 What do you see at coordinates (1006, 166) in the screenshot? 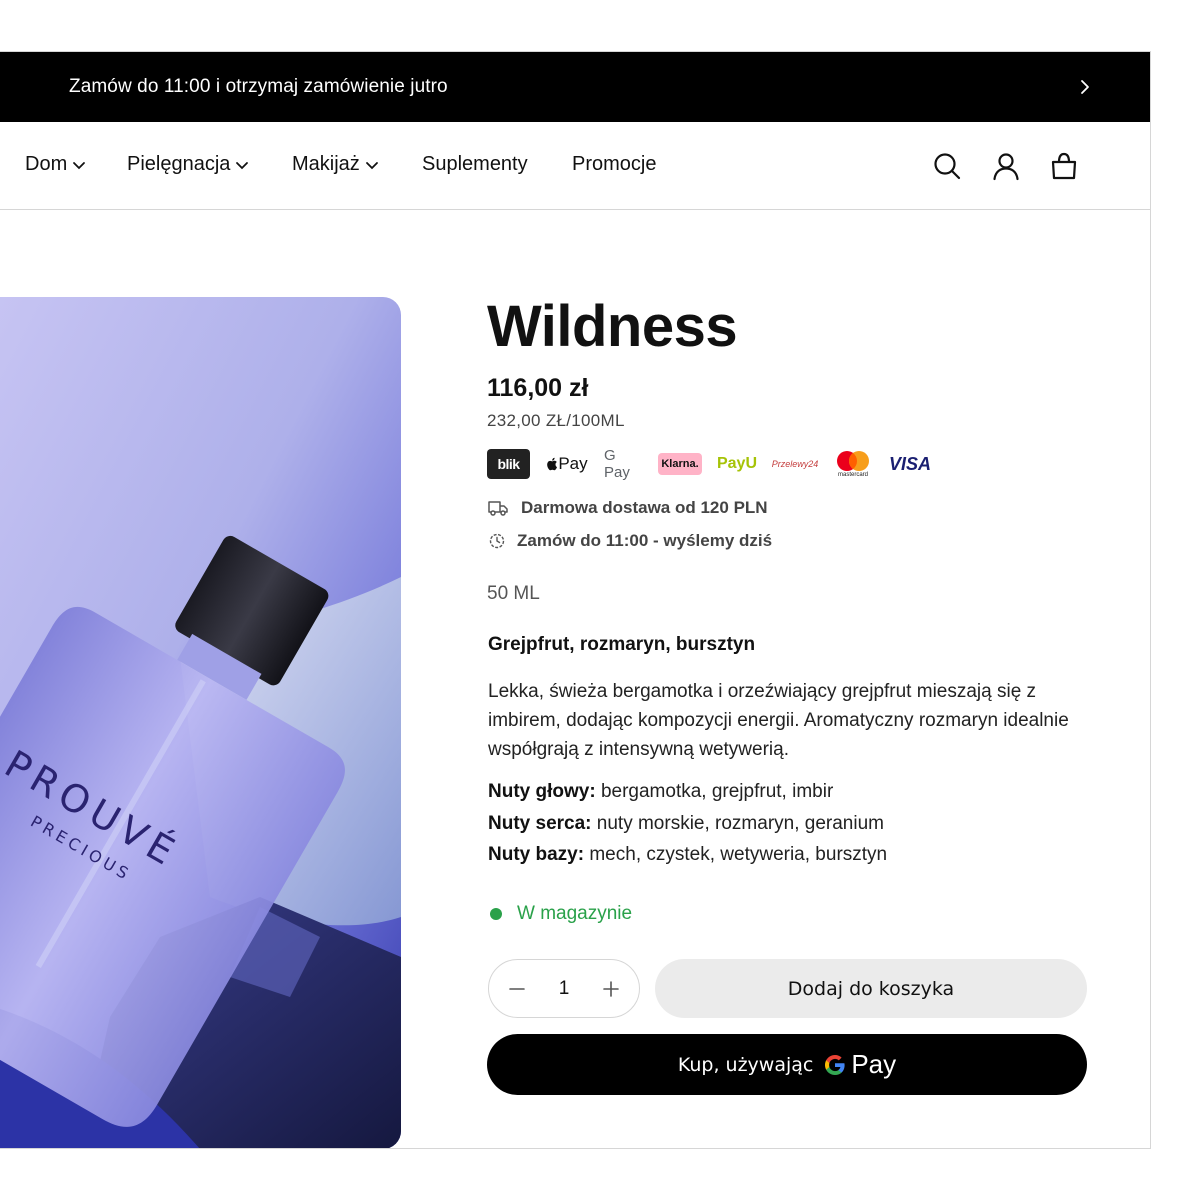
I see `account-icon` at bounding box center [1006, 166].